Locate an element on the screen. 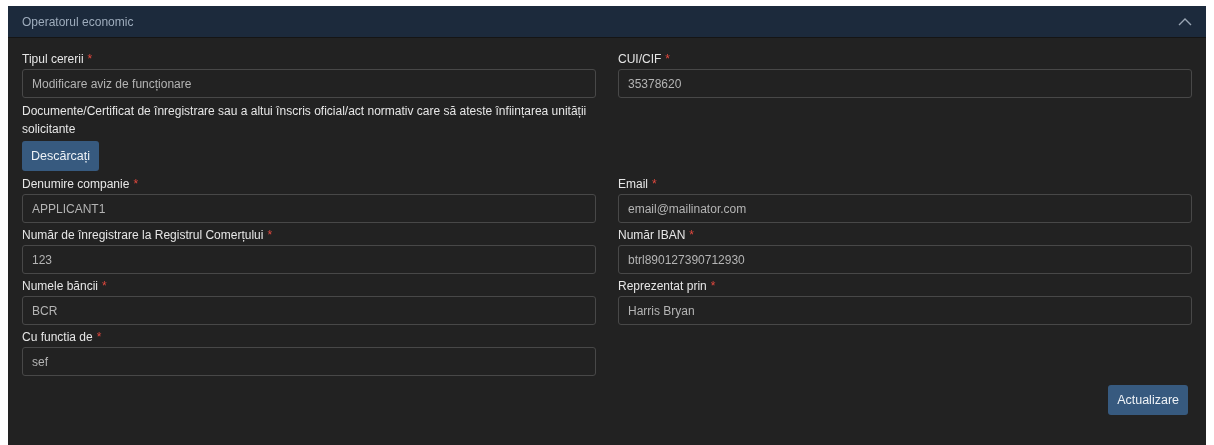  input-field: Modificare aviz de funcționare is located at coordinates (309, 83).